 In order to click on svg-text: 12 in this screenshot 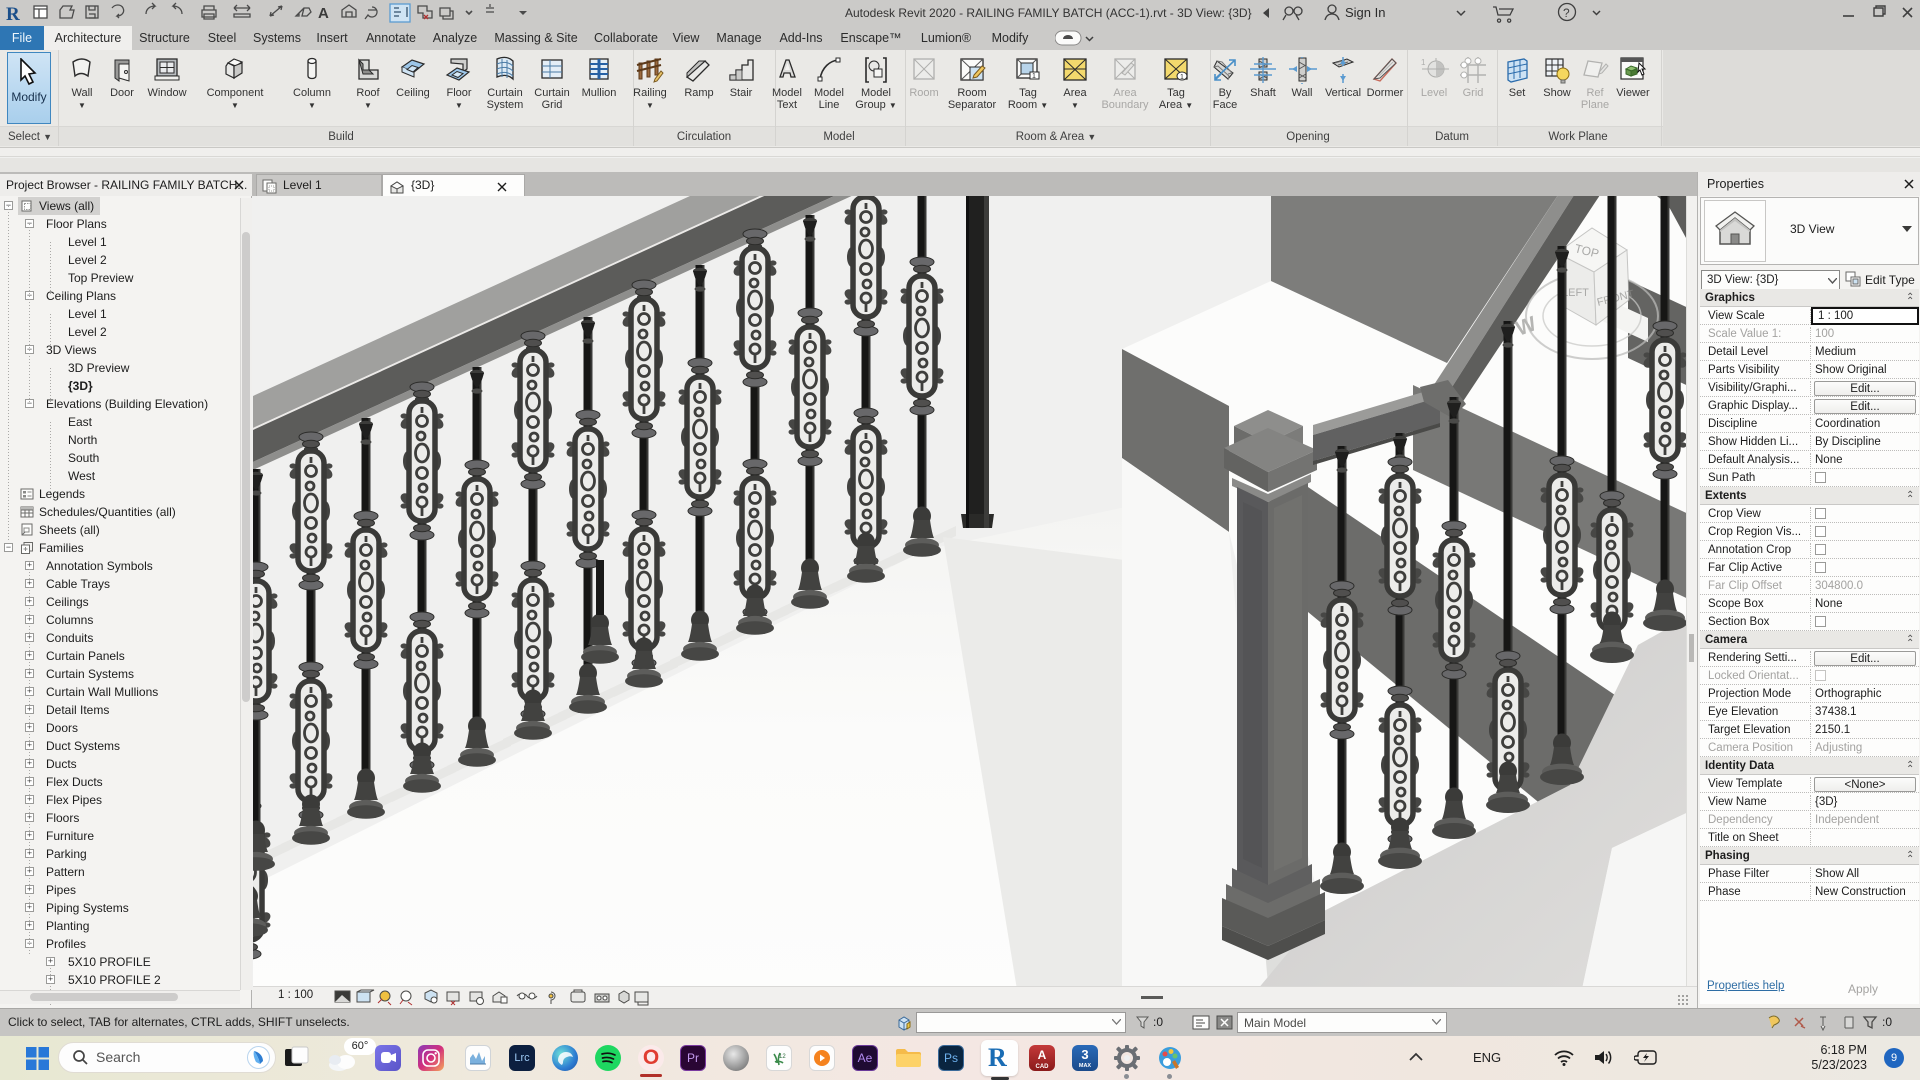, I will do `click(782, 1057)`.